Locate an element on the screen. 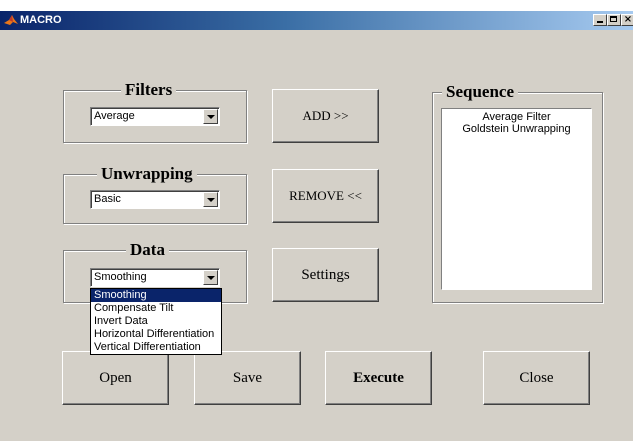  maximize-icon is located at coordinates (613, 19).